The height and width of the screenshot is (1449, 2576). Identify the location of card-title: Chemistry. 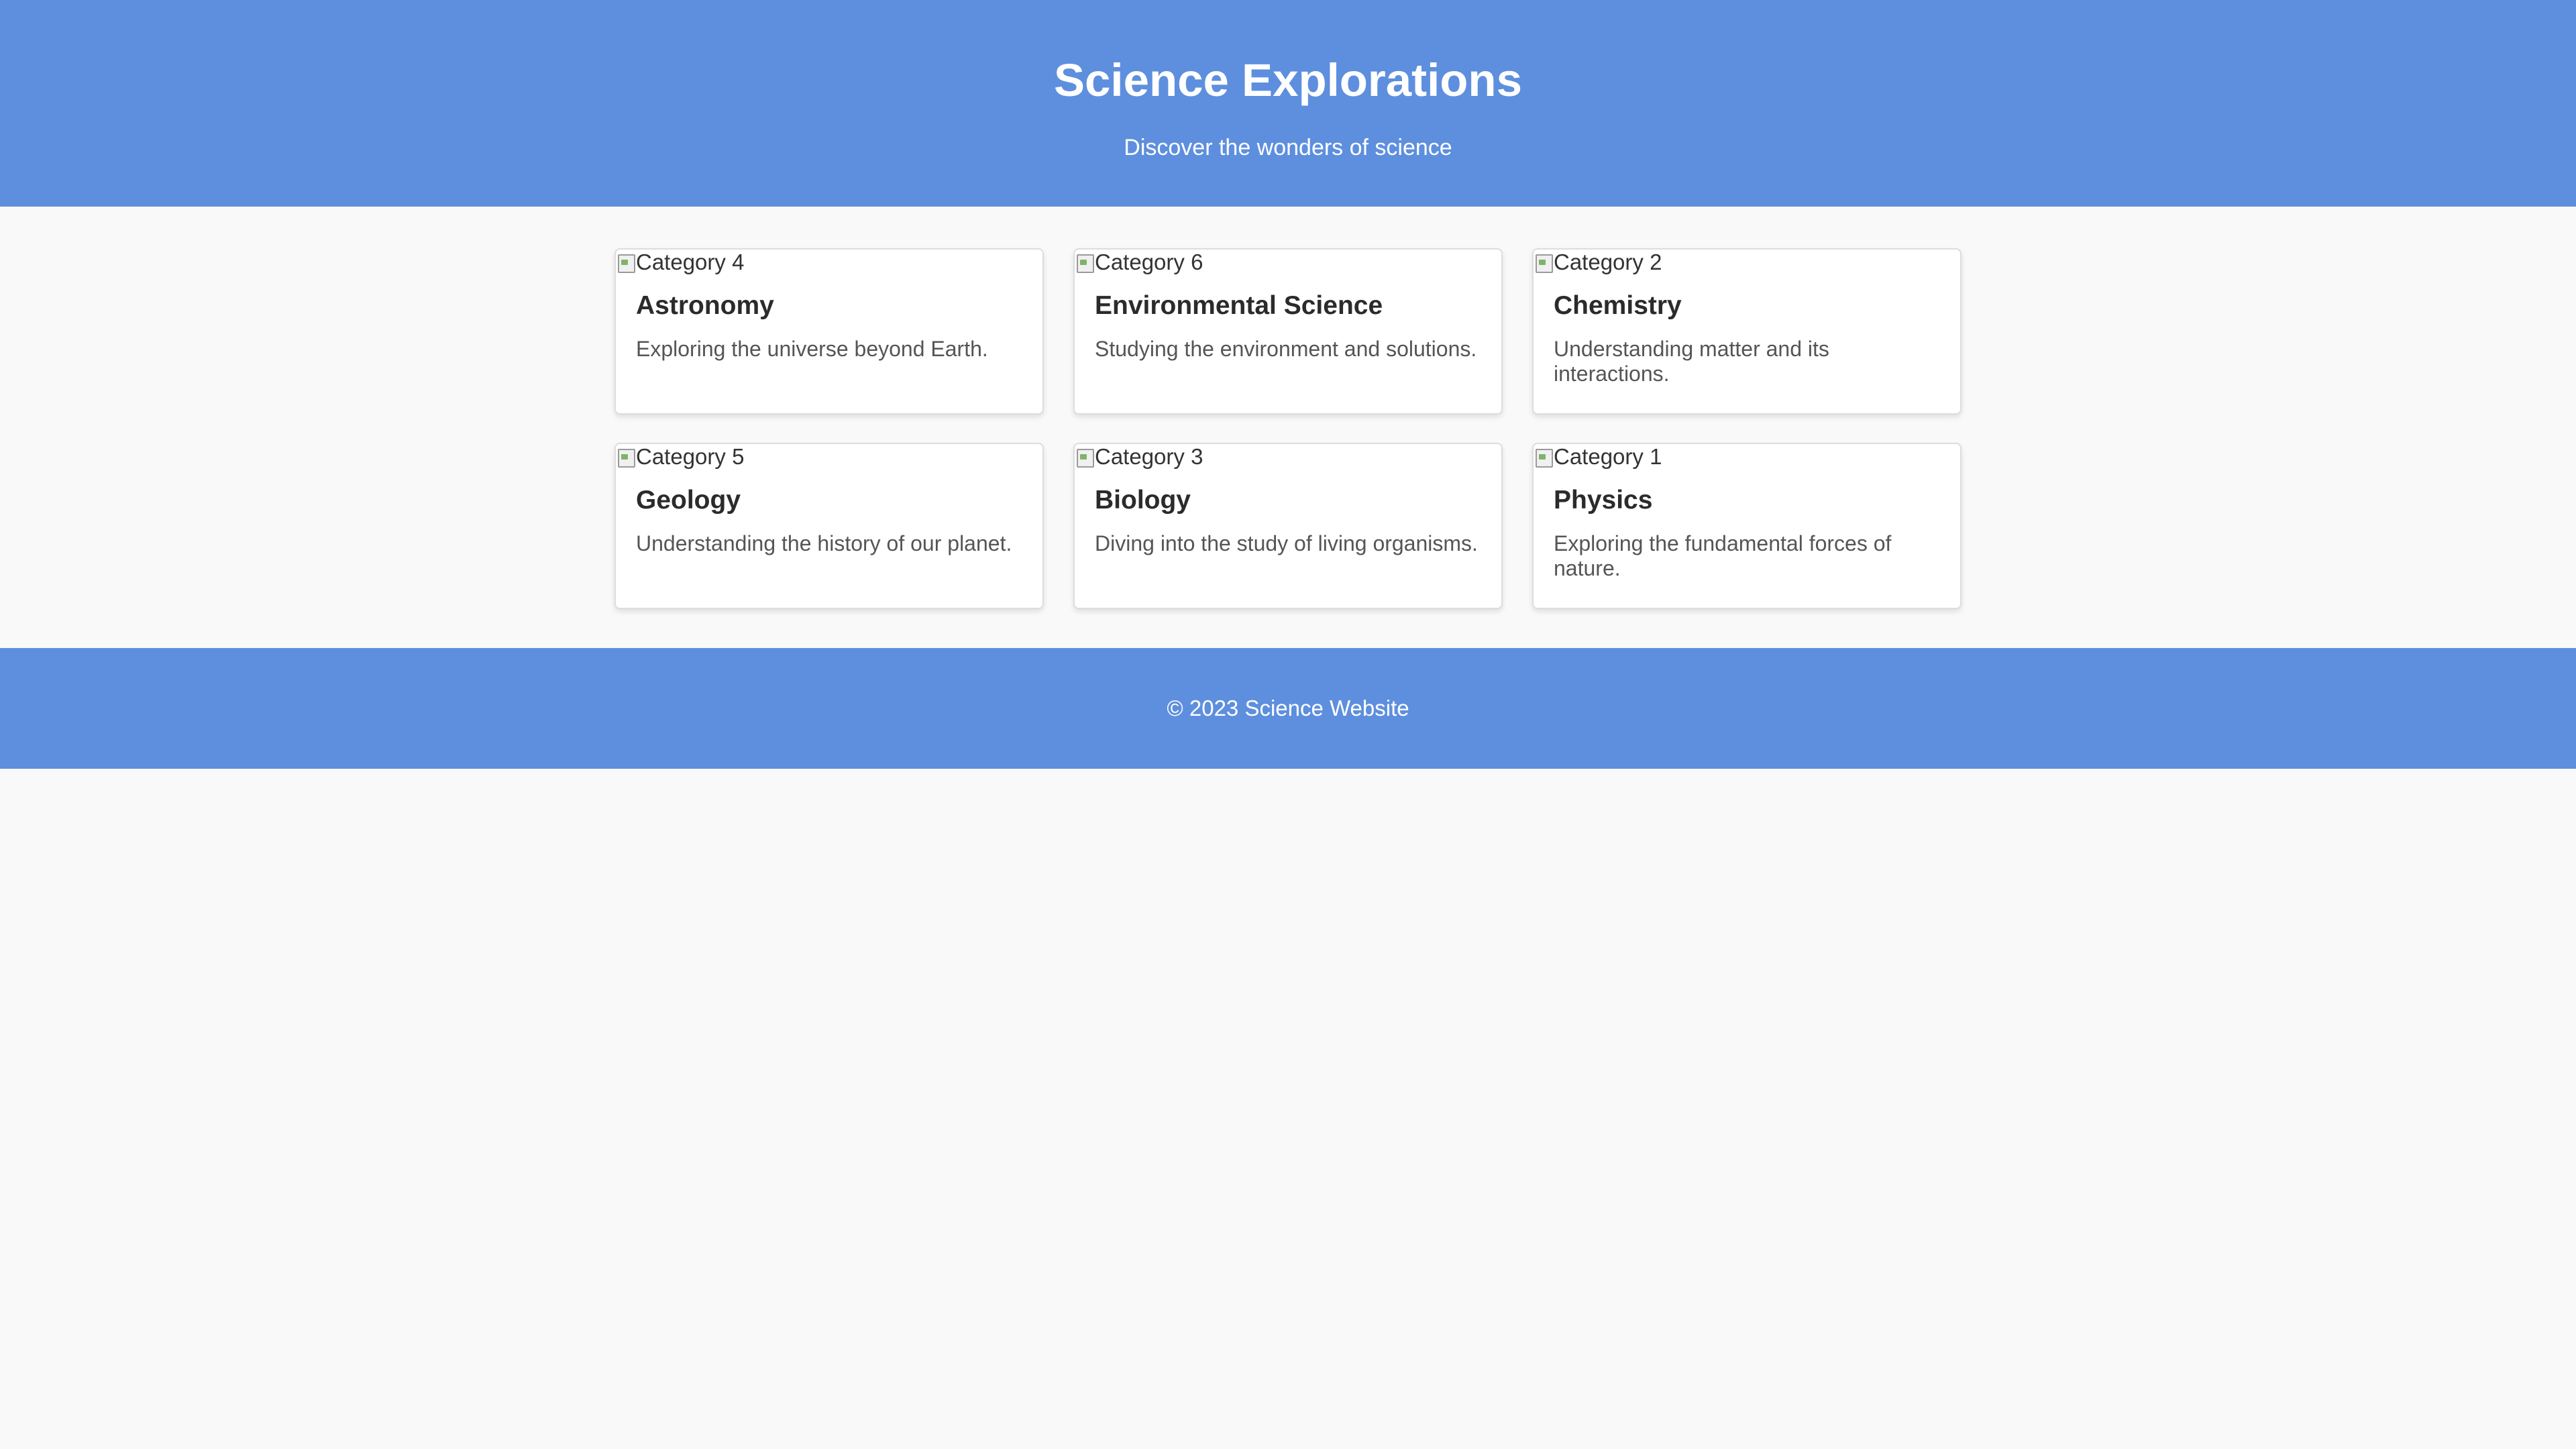
(1618, 305).